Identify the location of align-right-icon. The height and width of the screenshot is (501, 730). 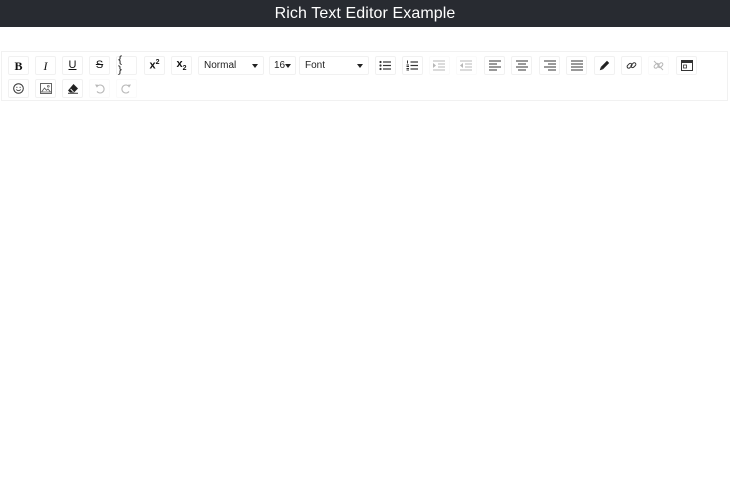
(549, 65).